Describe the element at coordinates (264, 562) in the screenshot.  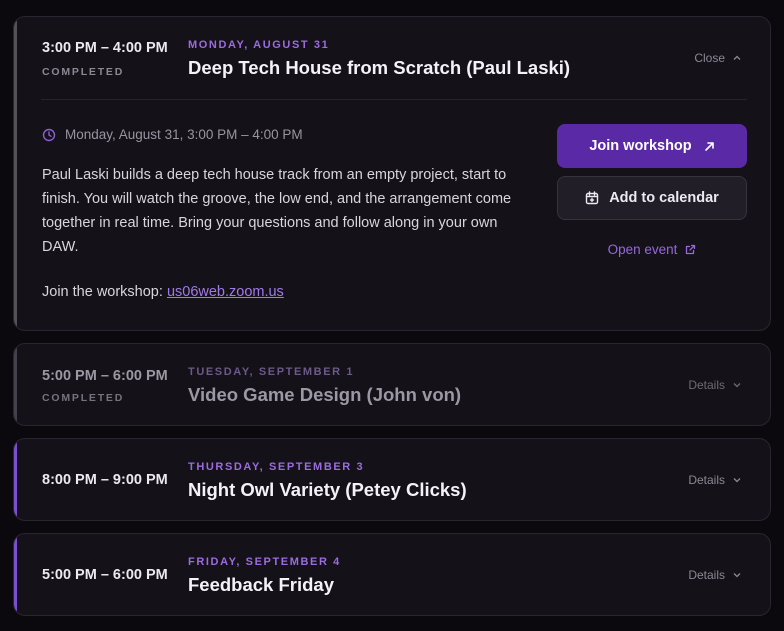
I see `session-date: FRIDAY, SEPTEMBER 4` at that location.